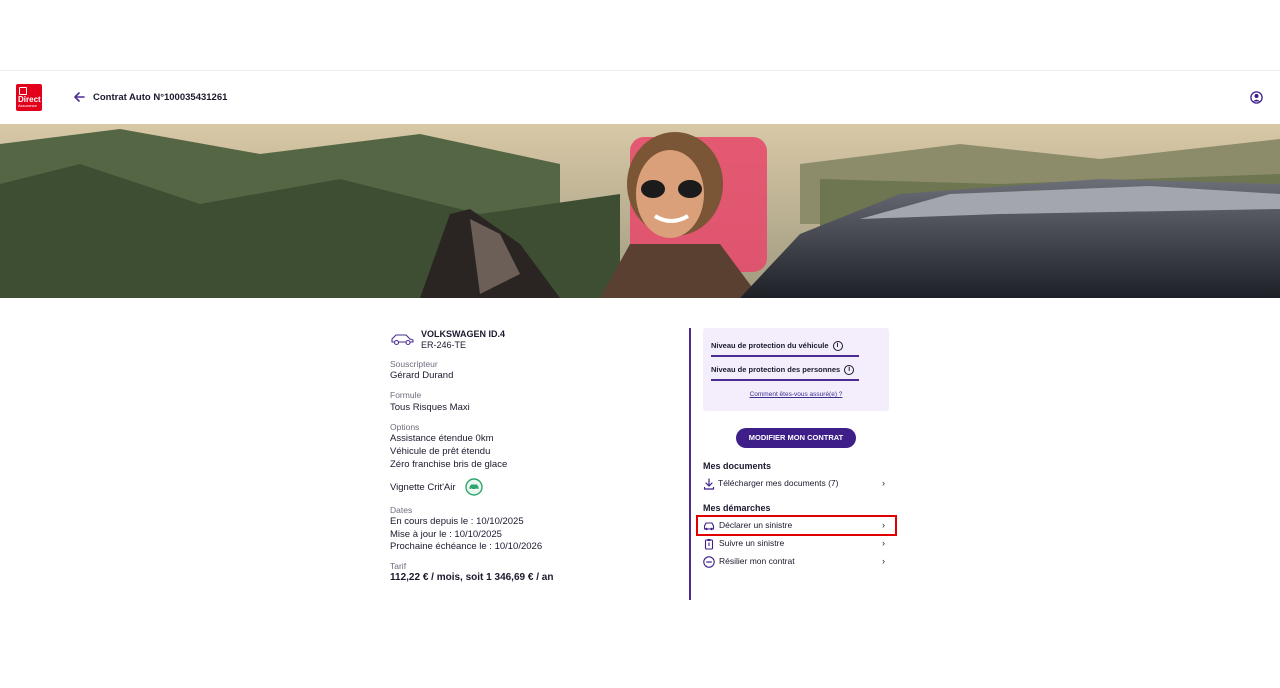 The height and width of the screenshot is (688, 1280). What do you see at coordinates (778, 483) in the screenshot?
I see `download-documents-label: Télécharger mes documents (7)` at bounding box center [778, 483].